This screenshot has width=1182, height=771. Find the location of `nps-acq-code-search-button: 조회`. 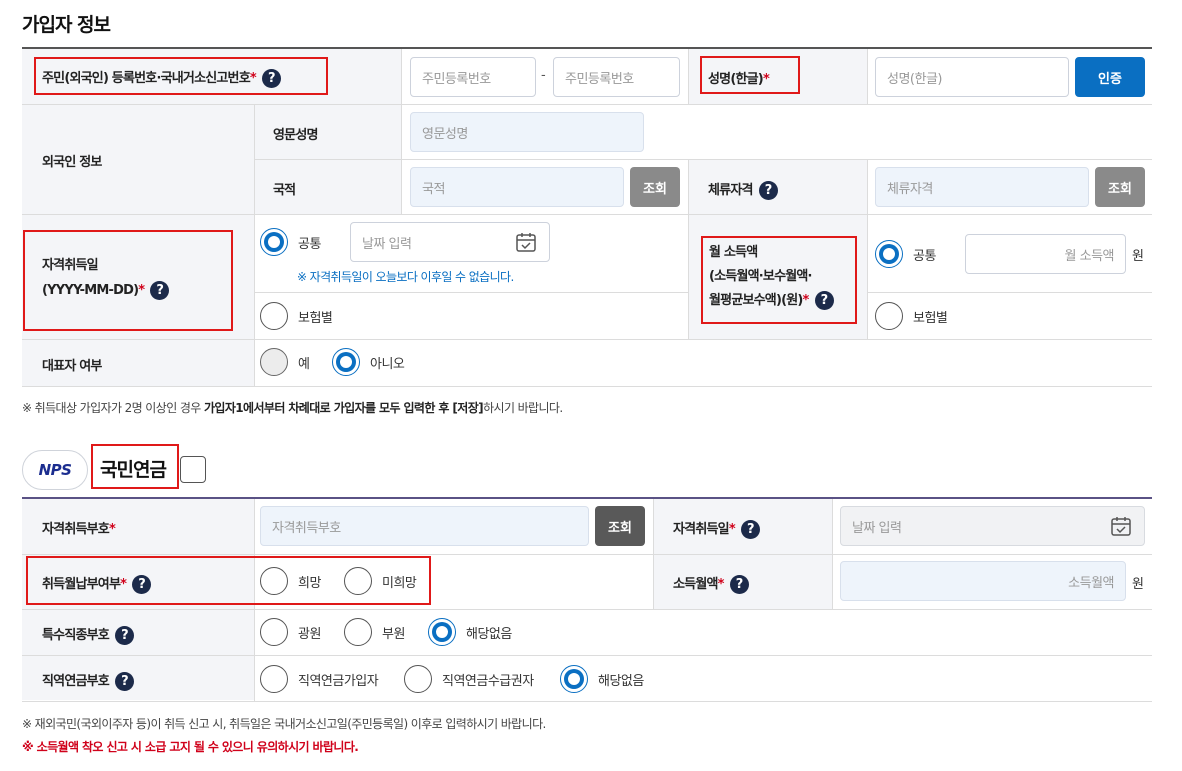

nps-acq-code-search-button: 조회 is located at coordinates (620, 526).